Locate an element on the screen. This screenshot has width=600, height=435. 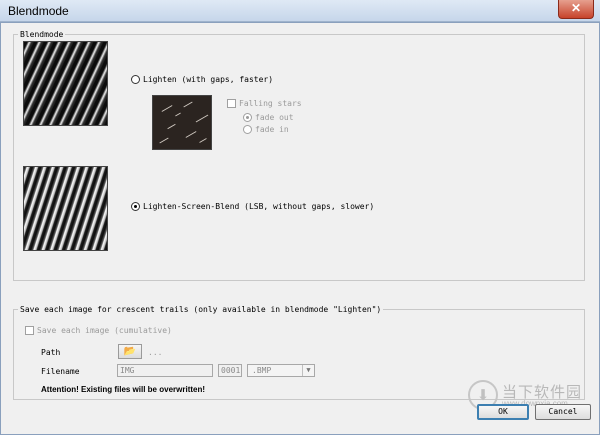
lighten-radio is located at coordinates (135, 79).